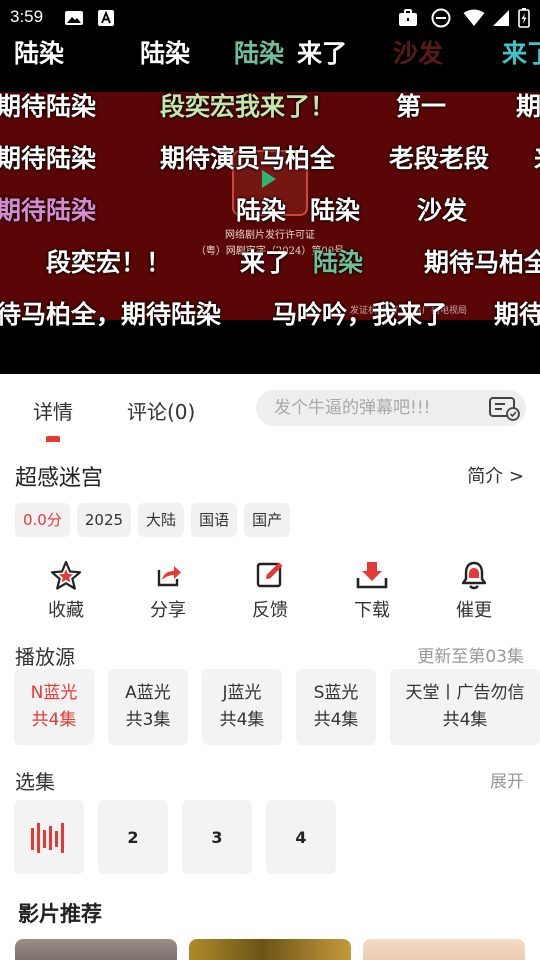  Describe the element at coordinates (54, 707) in the screenshot. I see `source-item-n: N蓝光 共4集` at that location.